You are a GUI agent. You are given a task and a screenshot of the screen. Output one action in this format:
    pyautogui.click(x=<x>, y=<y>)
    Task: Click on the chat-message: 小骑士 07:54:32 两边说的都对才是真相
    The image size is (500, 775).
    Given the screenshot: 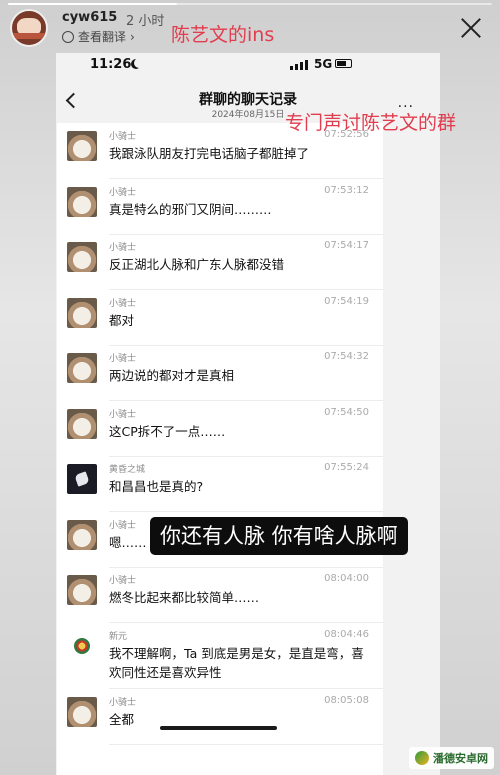 What is the action you would take?
    pyautogui.click(x=220, y=373)
    